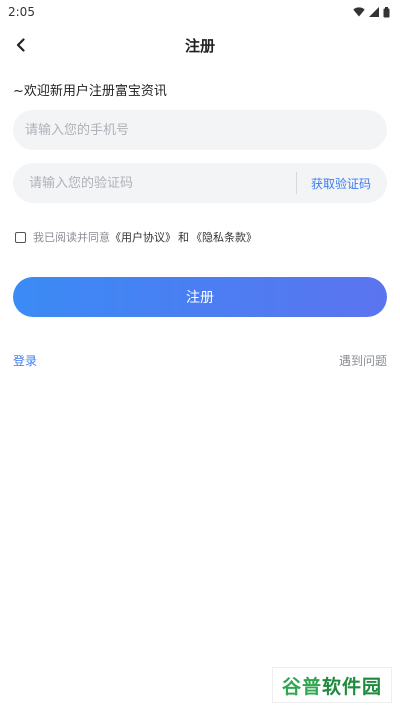 This screenshot has width=400, height=710. I want to click on phone-input, so click(200, 130).